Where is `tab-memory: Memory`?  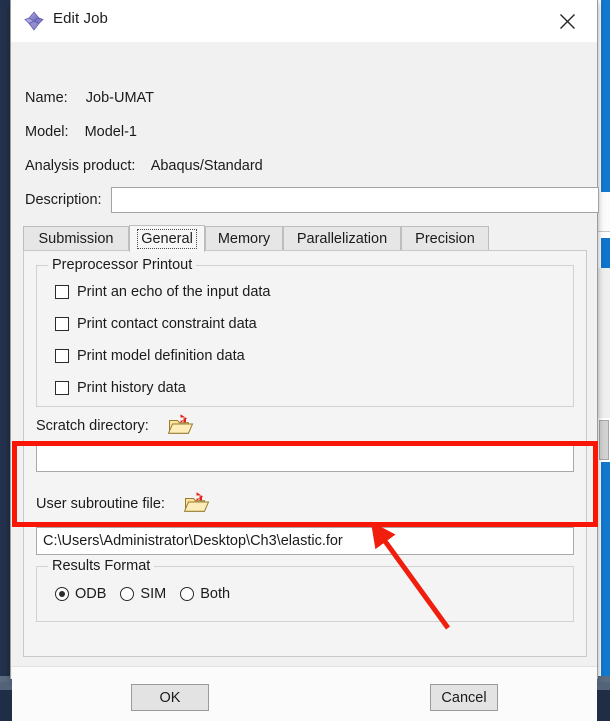 tab-memory: Memory is located at coordinates (244, 238).